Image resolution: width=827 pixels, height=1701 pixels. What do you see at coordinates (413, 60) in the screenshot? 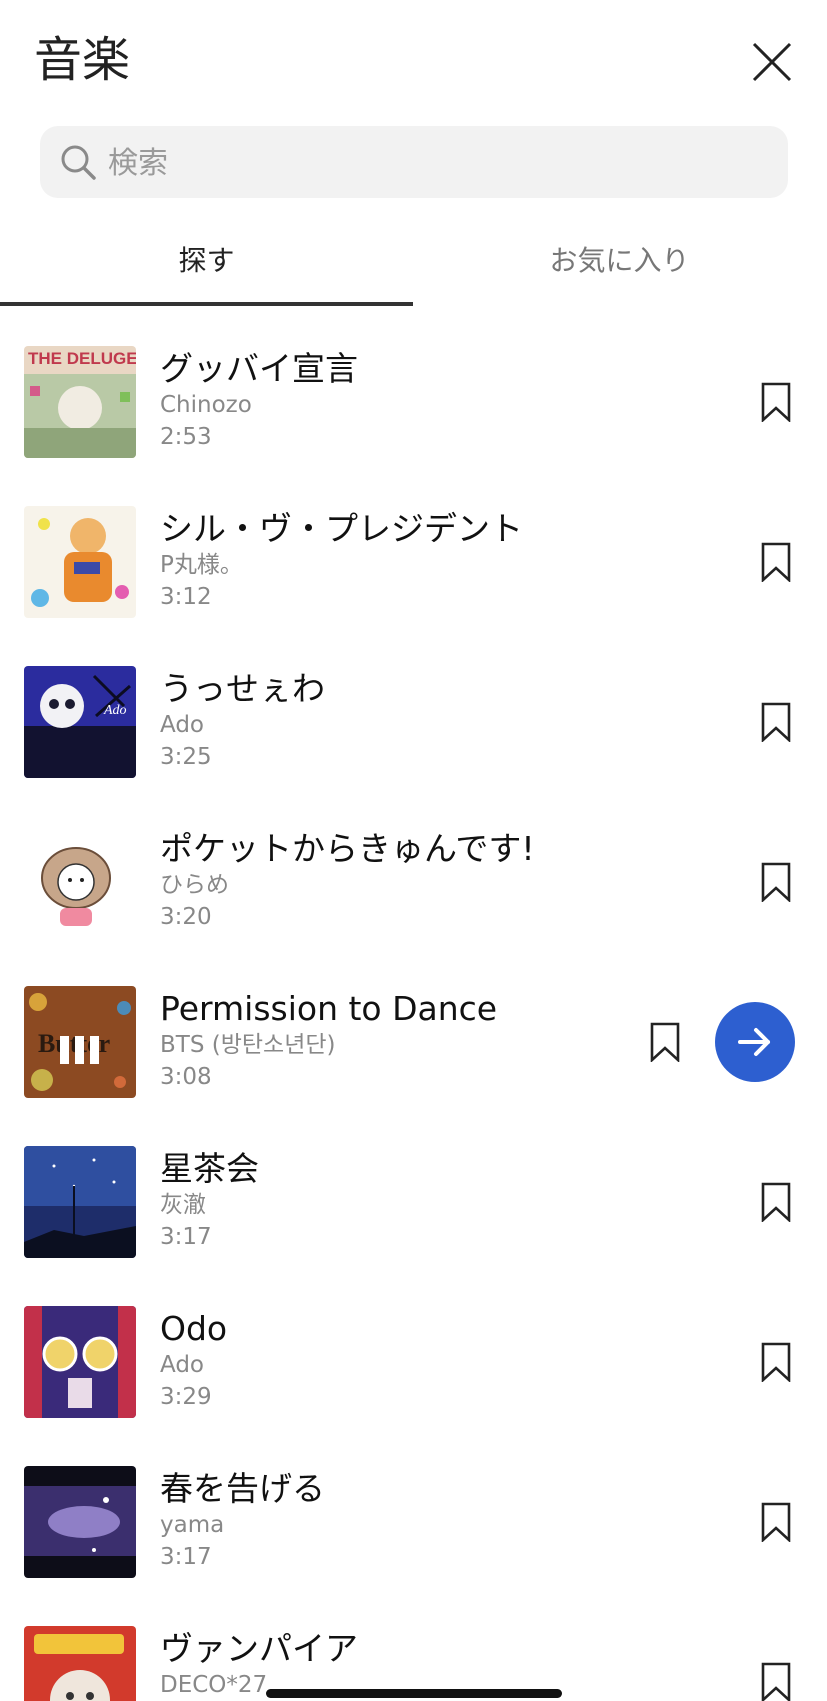
I see `header: 音楽` at bounding box center [413, 60].